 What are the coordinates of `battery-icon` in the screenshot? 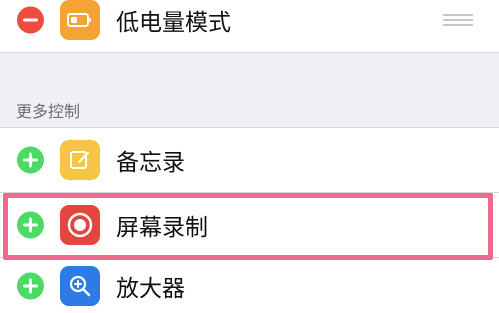 It's located at (80, 20).